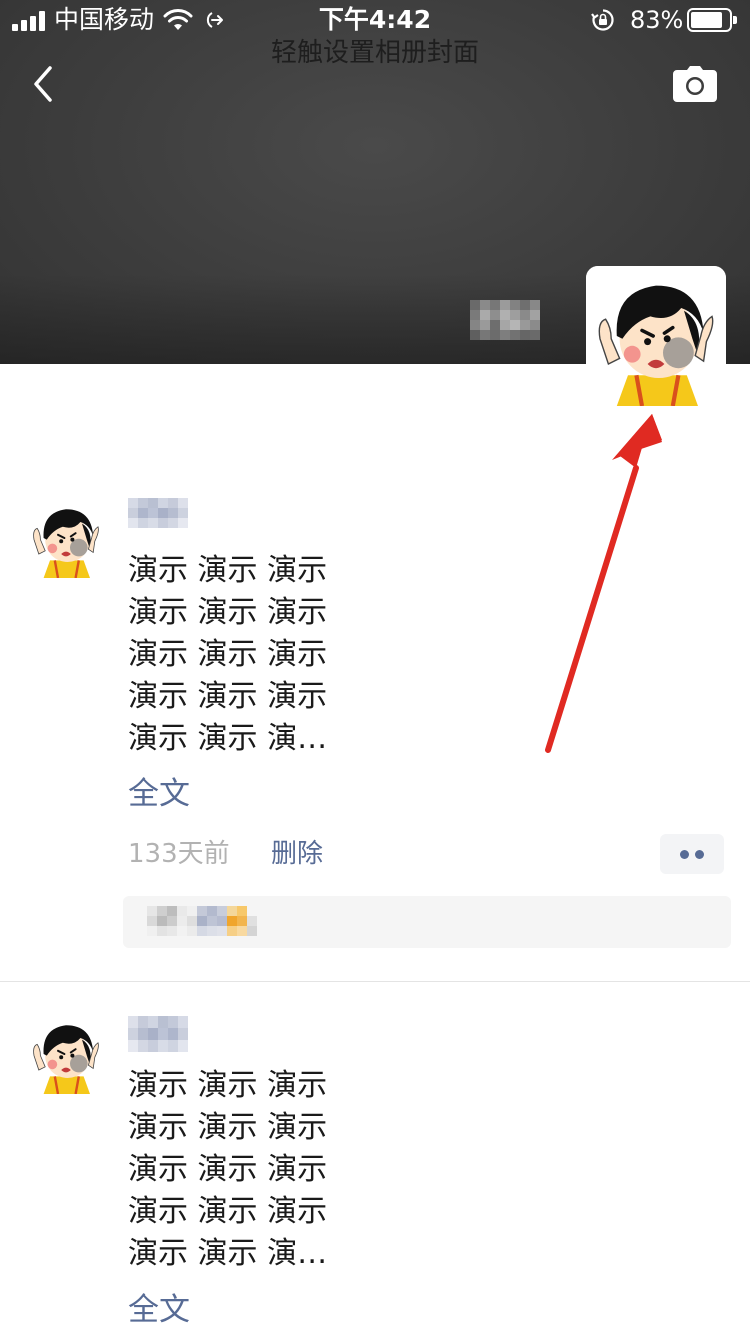  I want to click on battery-icon, so click(712, 20).